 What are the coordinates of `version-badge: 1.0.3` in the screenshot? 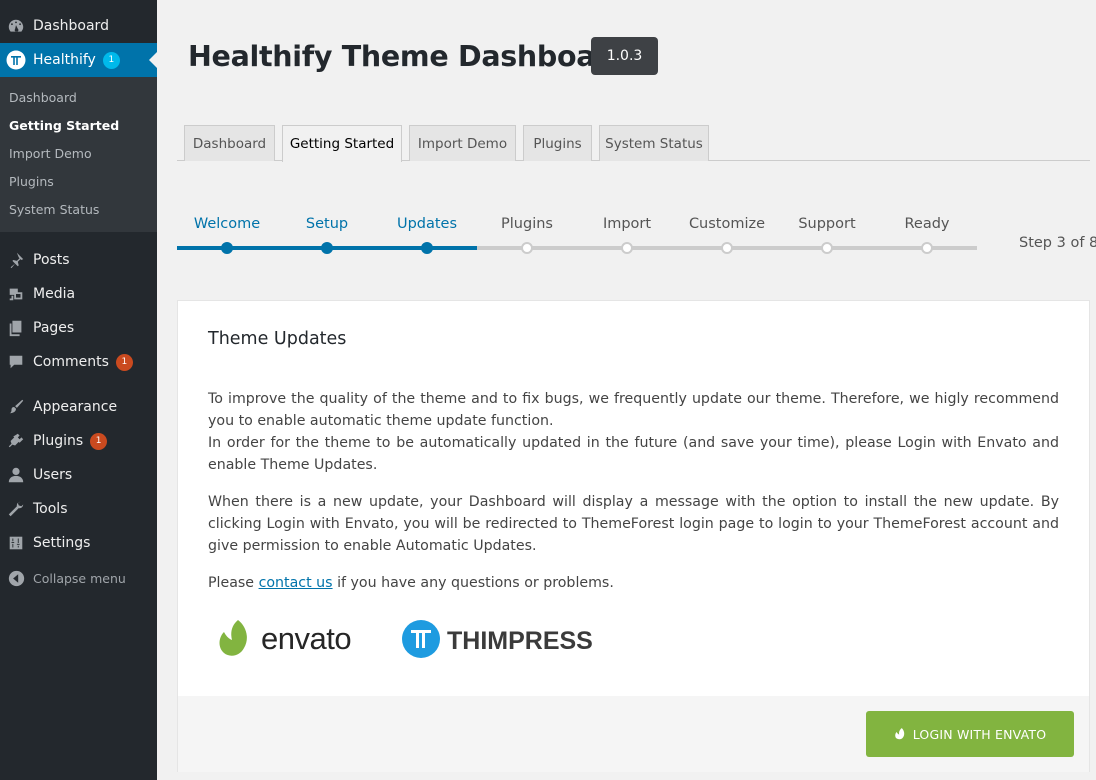 It's located at (624, 56).